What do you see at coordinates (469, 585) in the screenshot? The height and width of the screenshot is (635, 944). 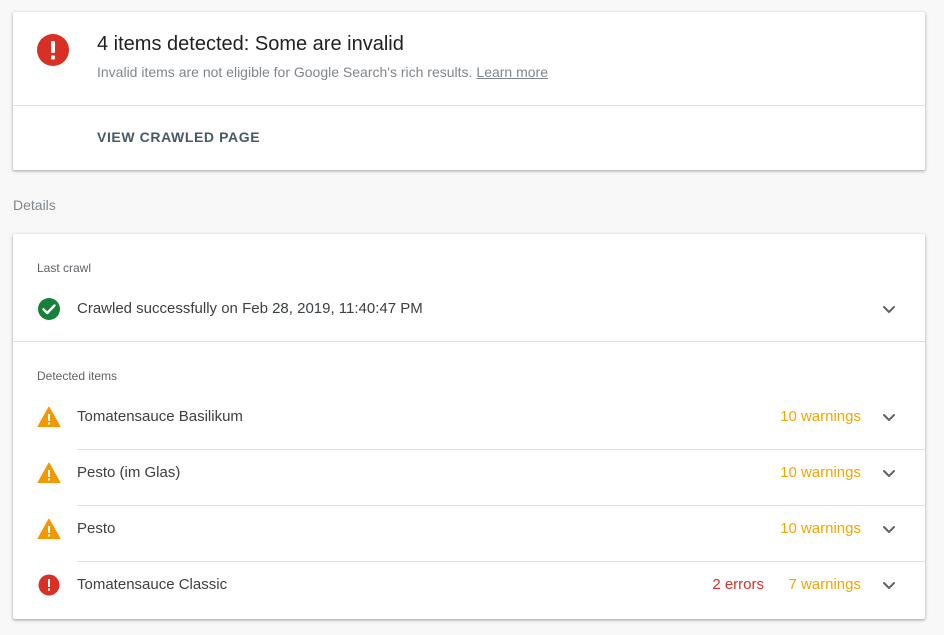 I see `detected-item-row: Tomatensauce Classic 2 errors 7 warnings` at bounding box center [469, 585].